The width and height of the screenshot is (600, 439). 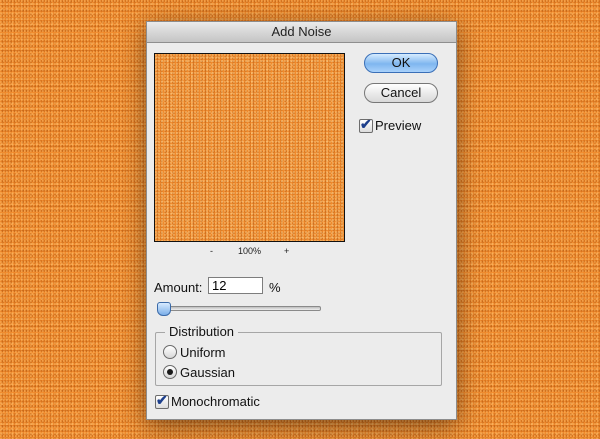 I want to click on preview-label: Preview, so click(x=398, y=125).